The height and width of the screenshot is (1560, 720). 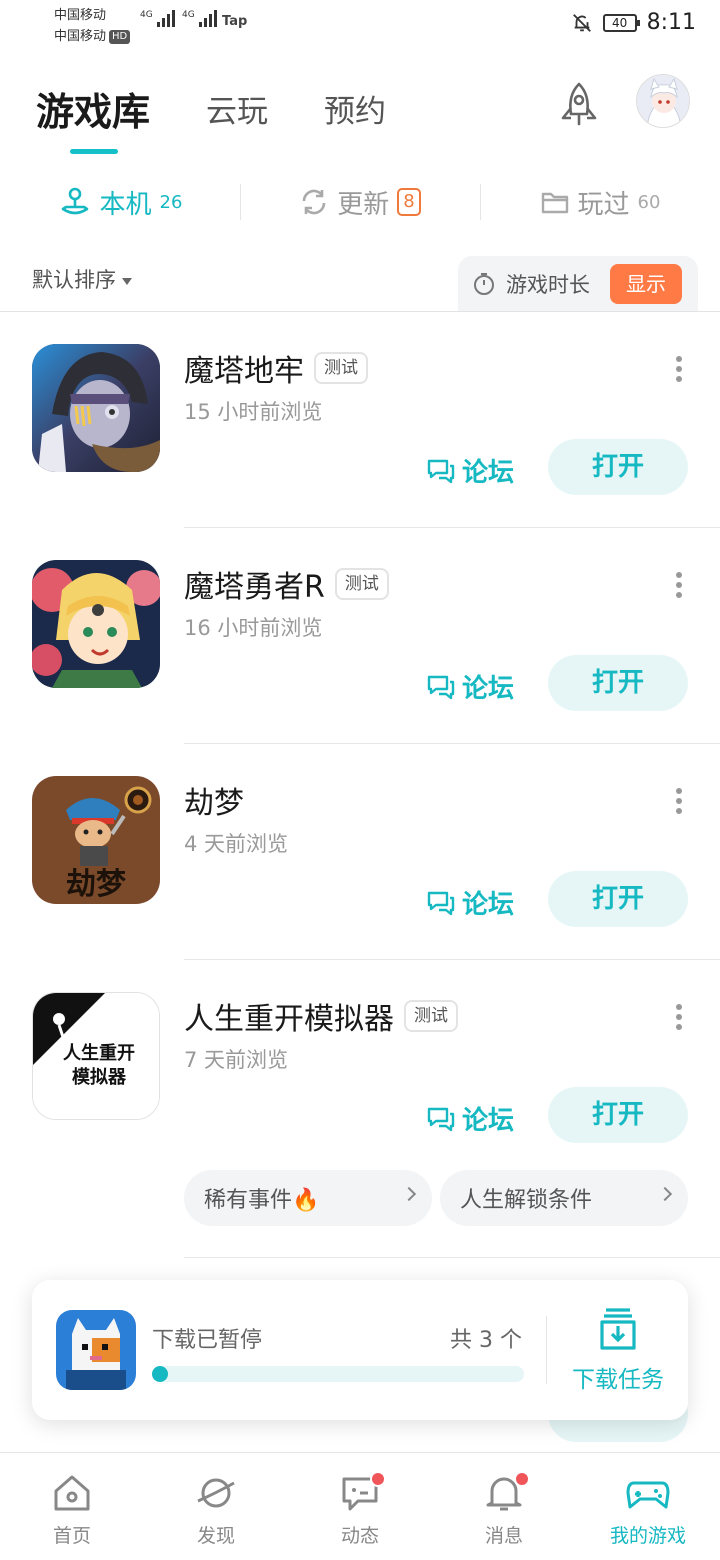 I want to click on nav-discover: 发现, so click(x=216, y=1506).